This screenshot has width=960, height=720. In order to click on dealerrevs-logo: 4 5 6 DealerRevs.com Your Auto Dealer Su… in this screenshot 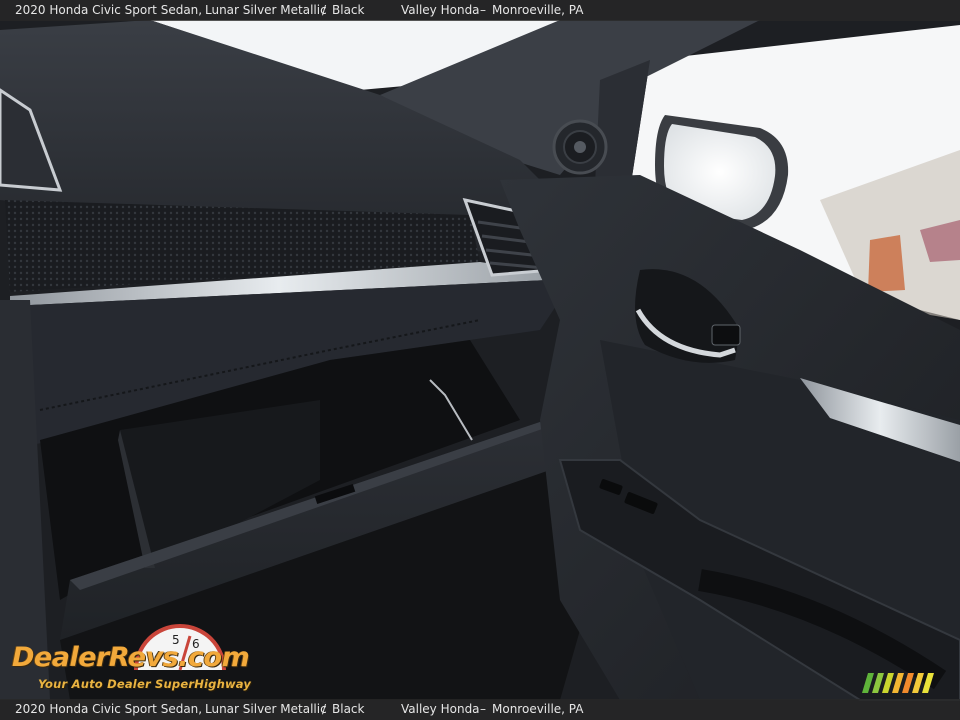, I will do `click(142, 658)`.